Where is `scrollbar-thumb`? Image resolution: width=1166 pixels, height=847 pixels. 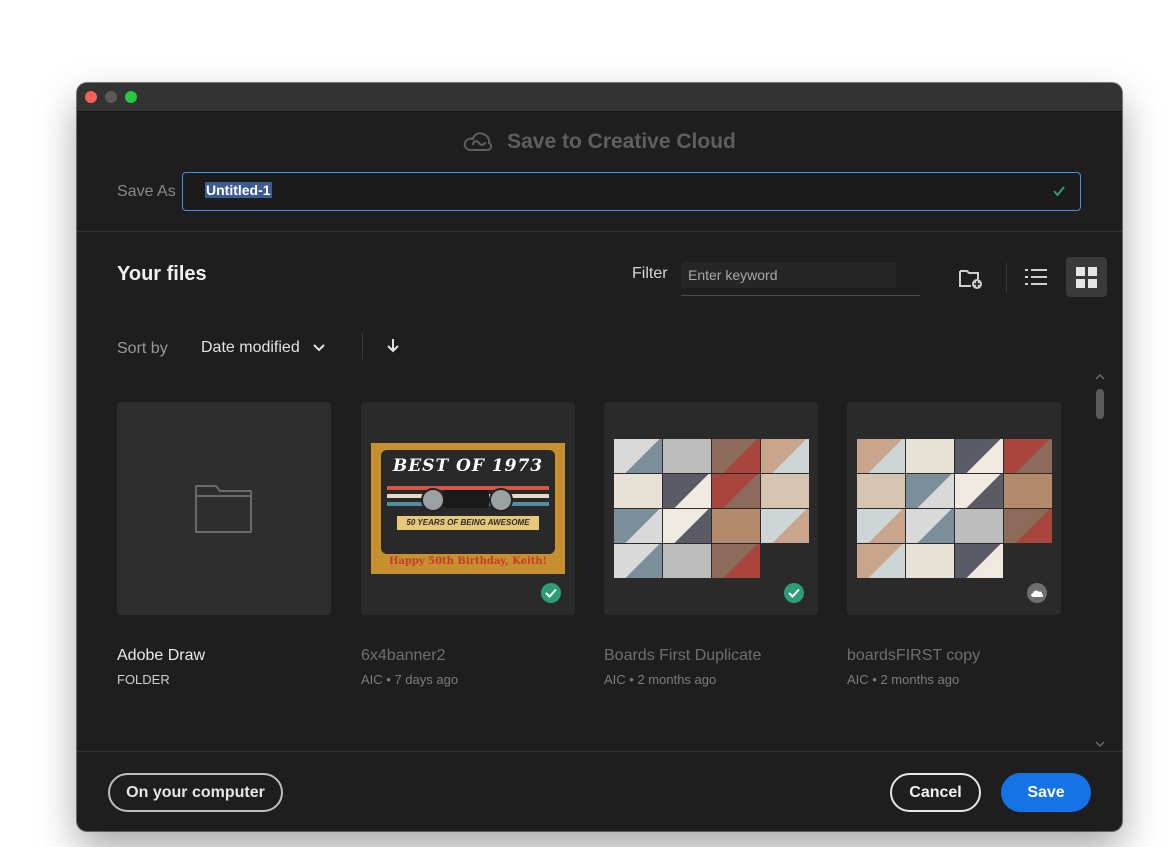
scrollbar-thumb is located at coordinates (1100, 404).